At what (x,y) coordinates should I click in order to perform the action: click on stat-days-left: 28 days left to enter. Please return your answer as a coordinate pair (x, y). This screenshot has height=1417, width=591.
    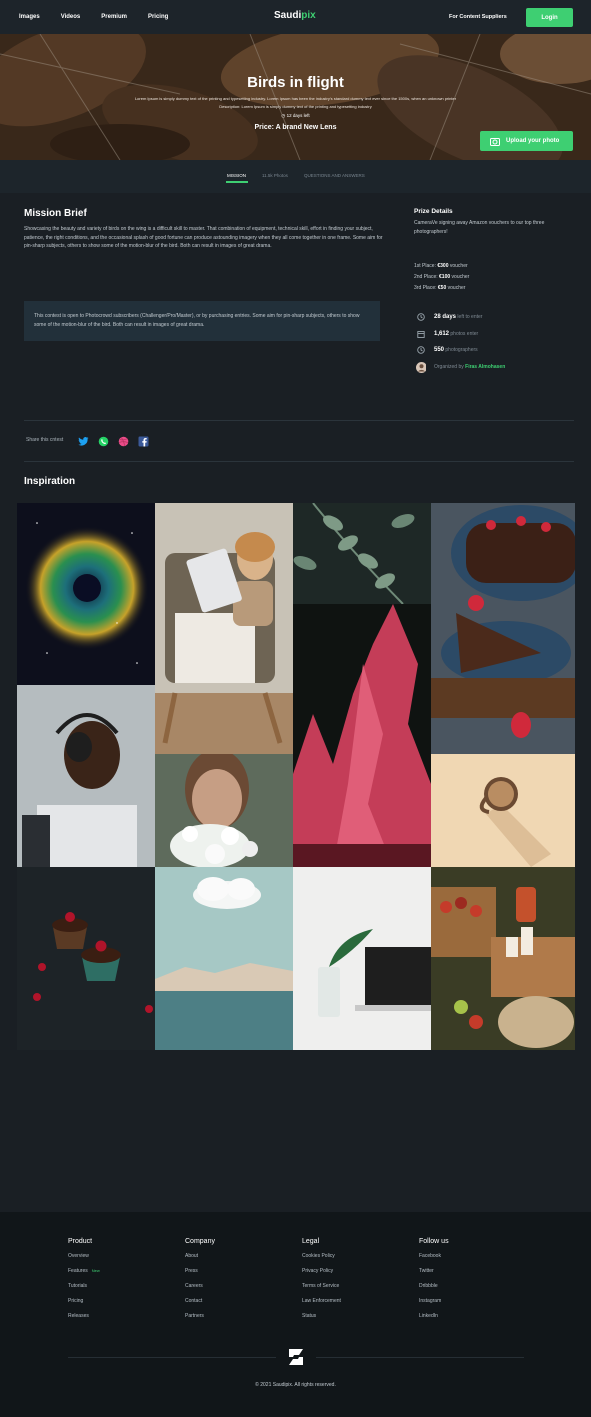
    Looking at the image, I should click on (449, 317).